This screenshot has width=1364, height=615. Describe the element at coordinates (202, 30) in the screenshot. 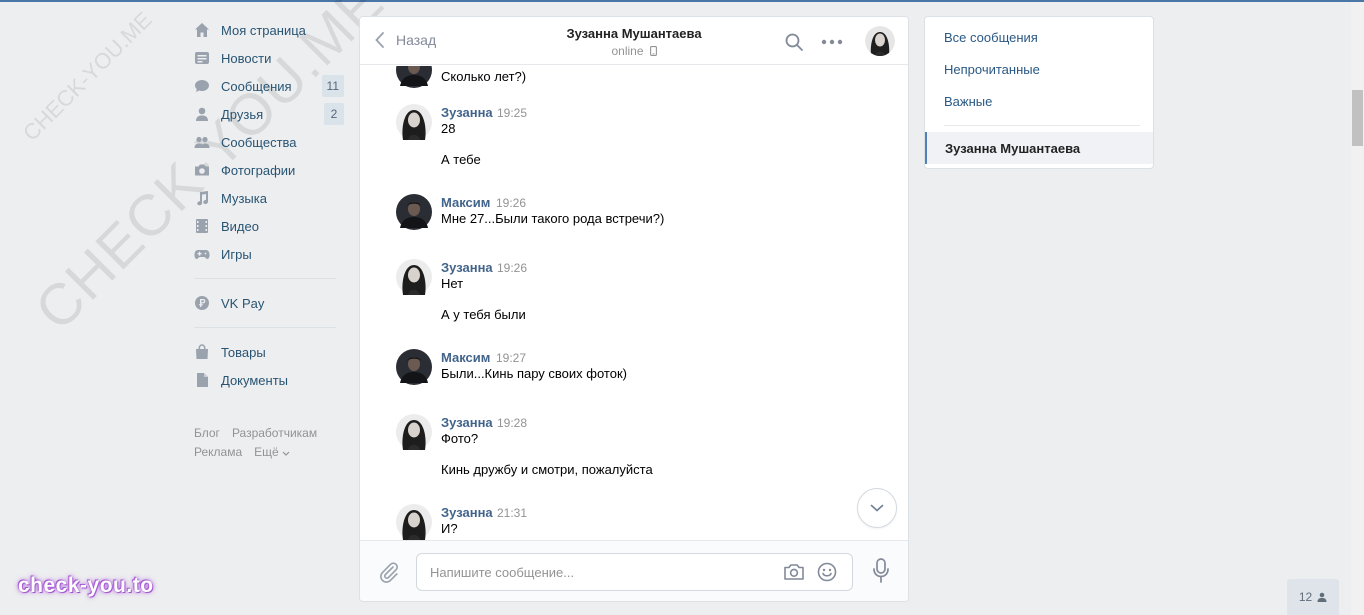

I see `home-icon` at that location.